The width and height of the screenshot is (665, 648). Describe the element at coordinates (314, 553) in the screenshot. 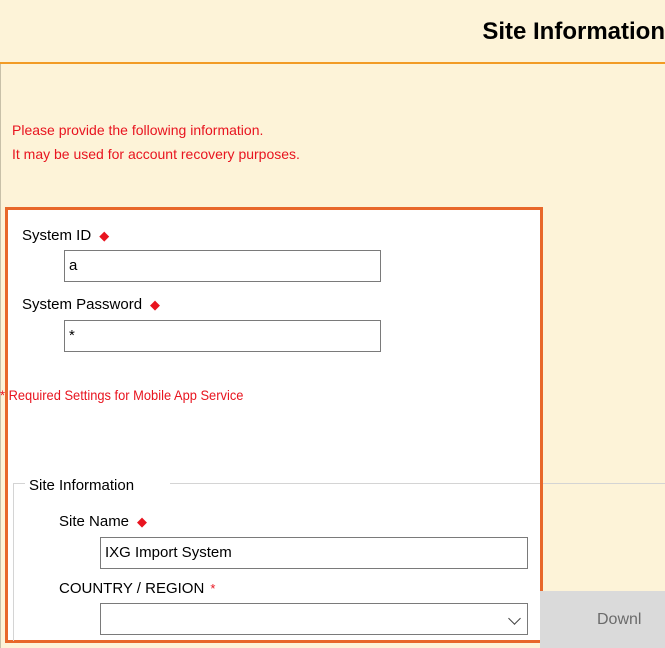

I see `site-name-input: IXG Import System` at that location.